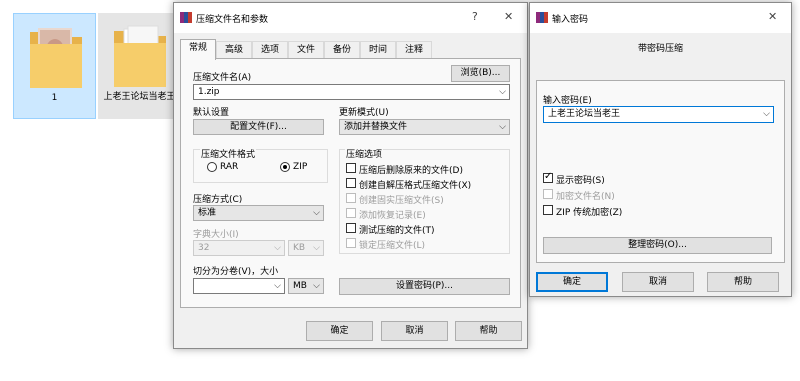 The height and width of the screenshot is (381, 800). I want to click on format-zip-radio, so click(285, 167).